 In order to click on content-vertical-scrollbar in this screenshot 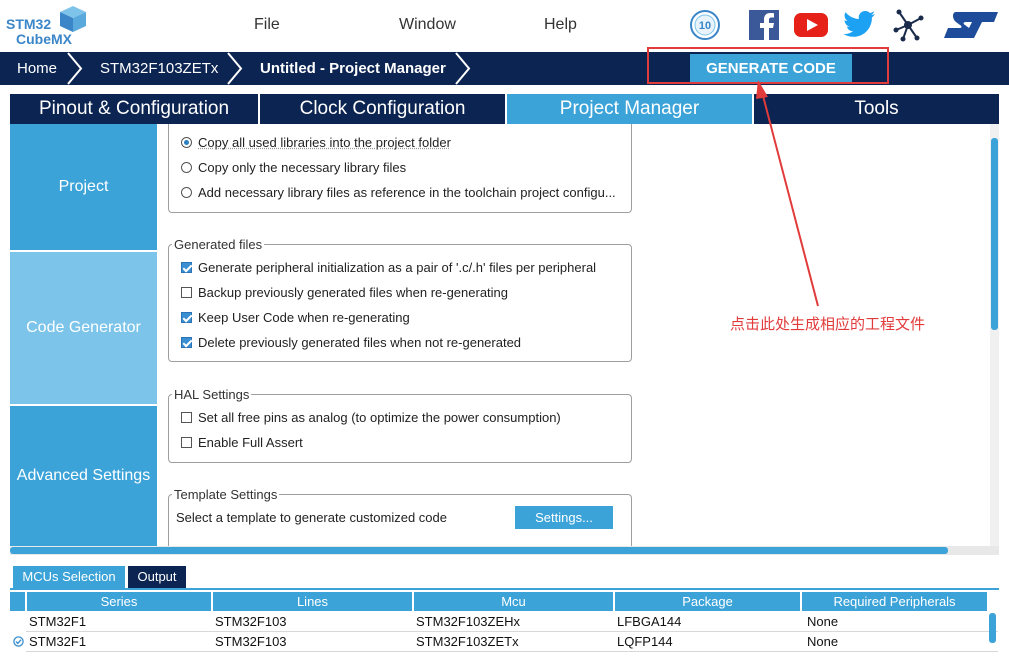, I will do `click(994, 335)`.